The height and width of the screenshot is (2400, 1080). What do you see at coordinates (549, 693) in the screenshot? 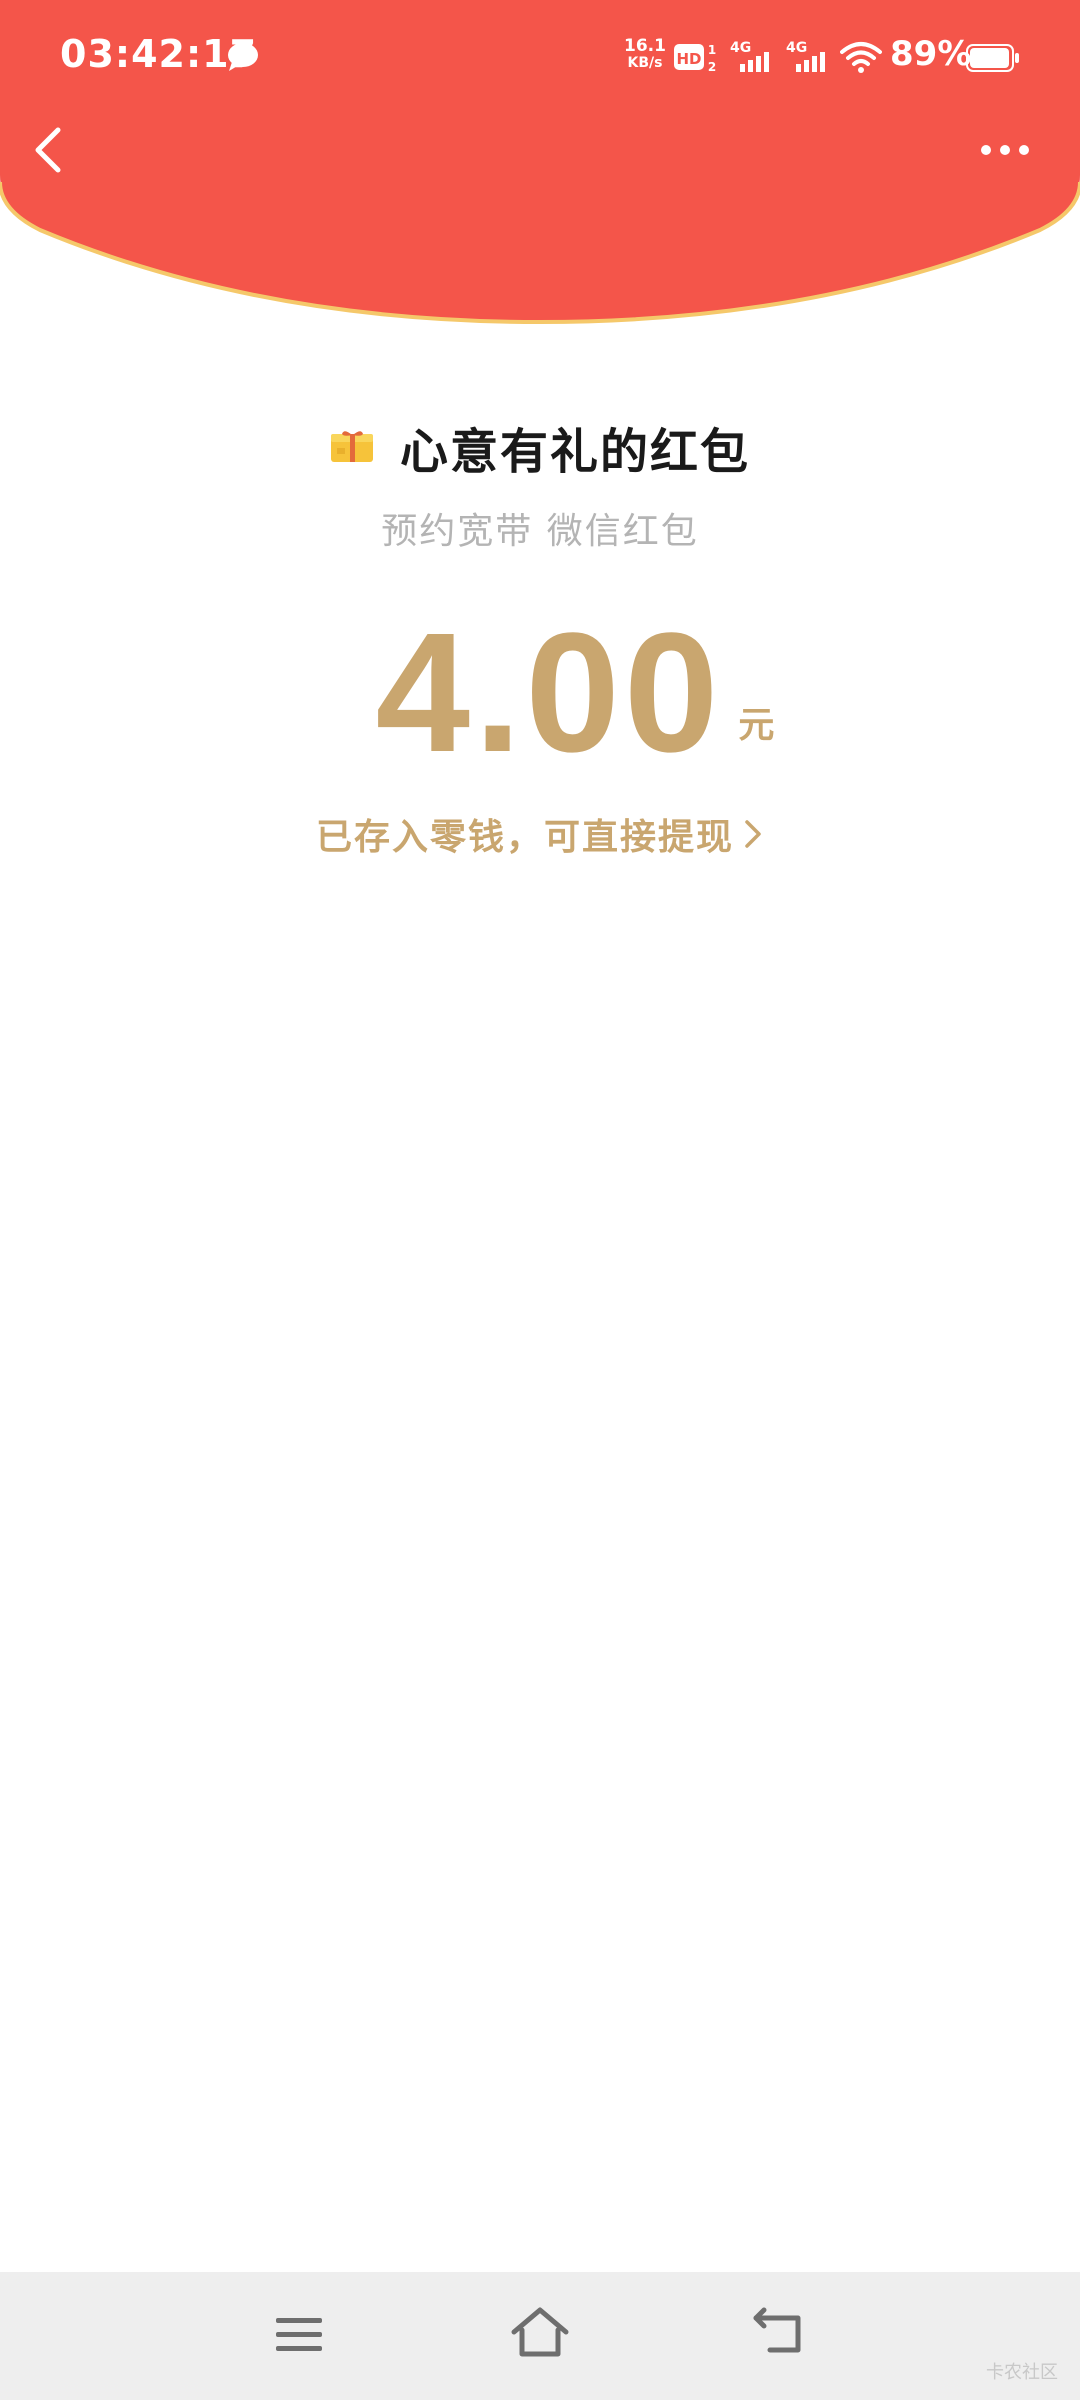
I see `amount-value: 4.00` at bounding box center [549, 693].